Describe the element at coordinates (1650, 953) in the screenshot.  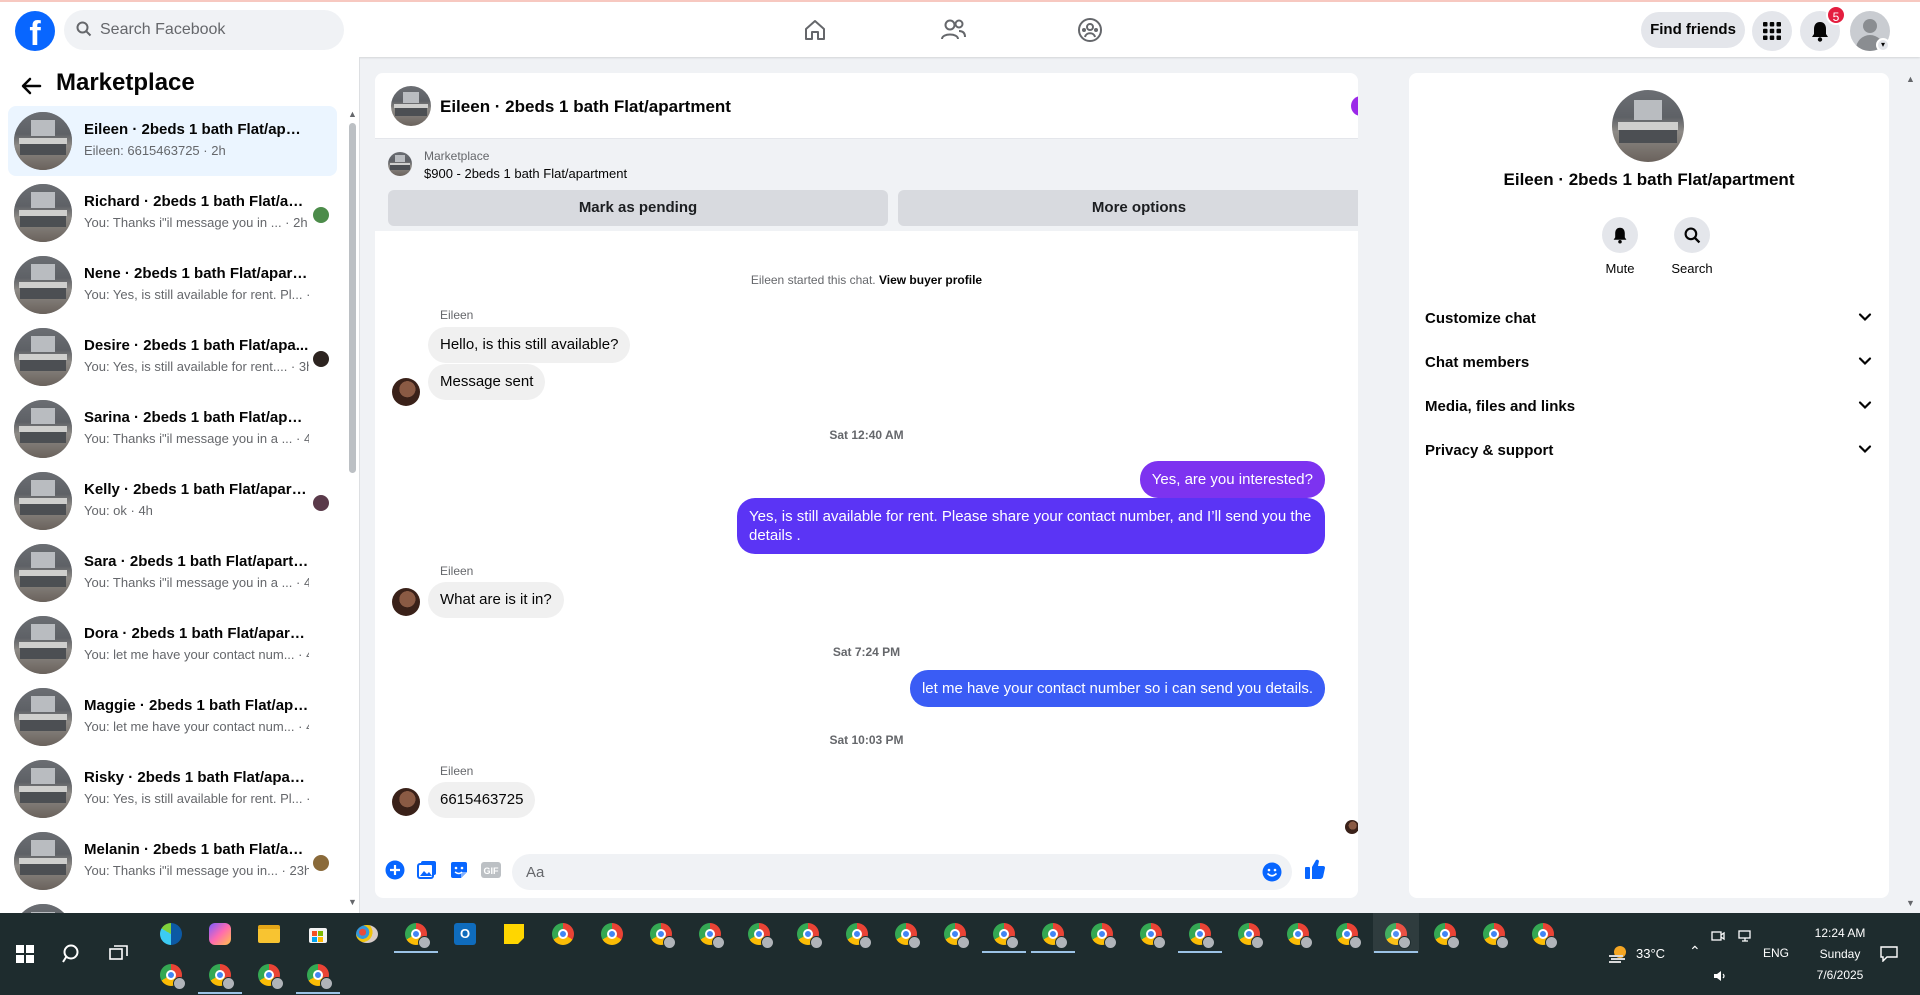
I see `temperature: 33°C` at that location.